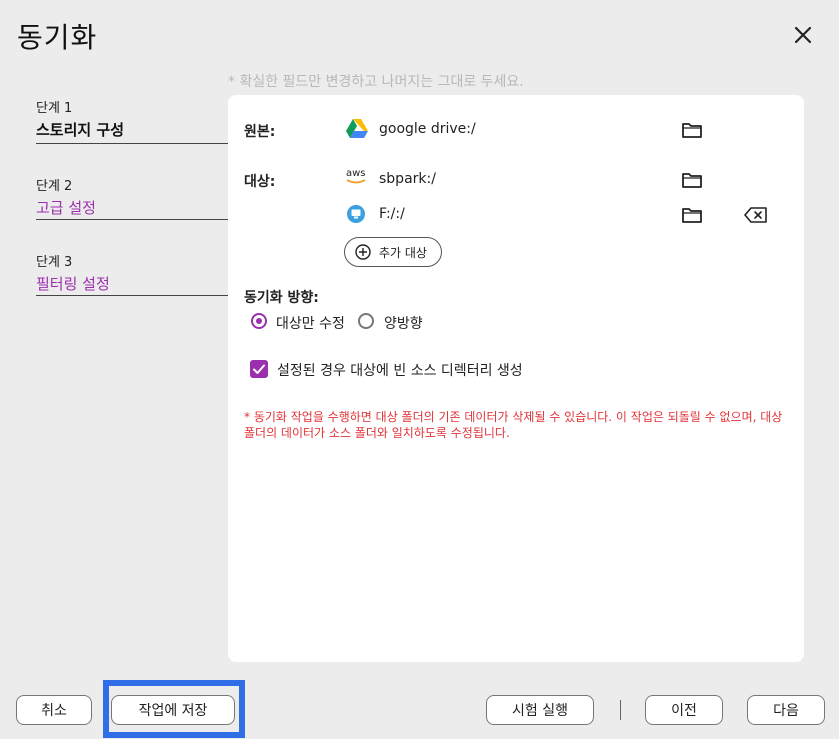 This screenshot has height=739, width=839. What do you see at coordinates (620, 710) in the screenshot?
I see `footer-divider` at bounding box center [620, 710].